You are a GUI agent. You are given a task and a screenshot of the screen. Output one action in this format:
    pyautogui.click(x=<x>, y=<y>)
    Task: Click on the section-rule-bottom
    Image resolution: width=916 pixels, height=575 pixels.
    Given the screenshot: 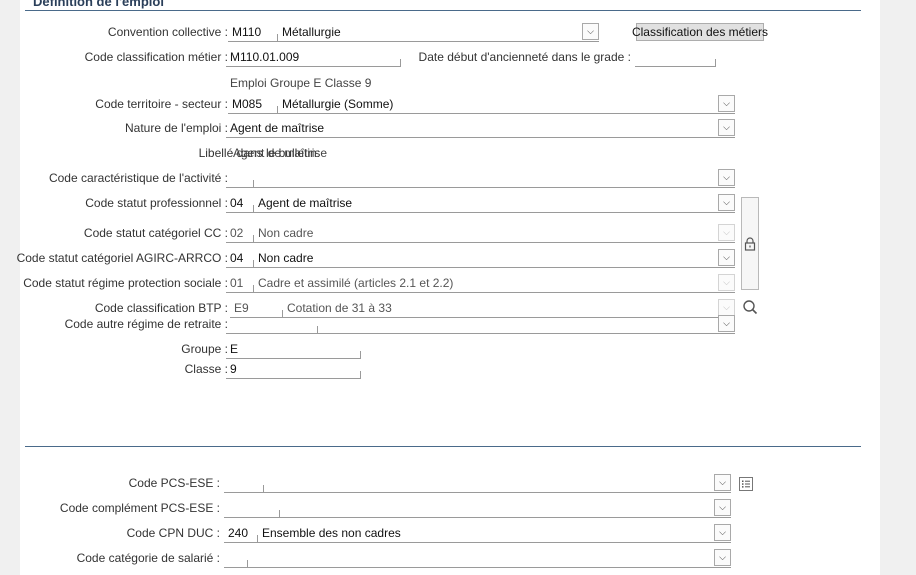 What is the action you would take?
    pyautogui.click(x=443, y=446)
    